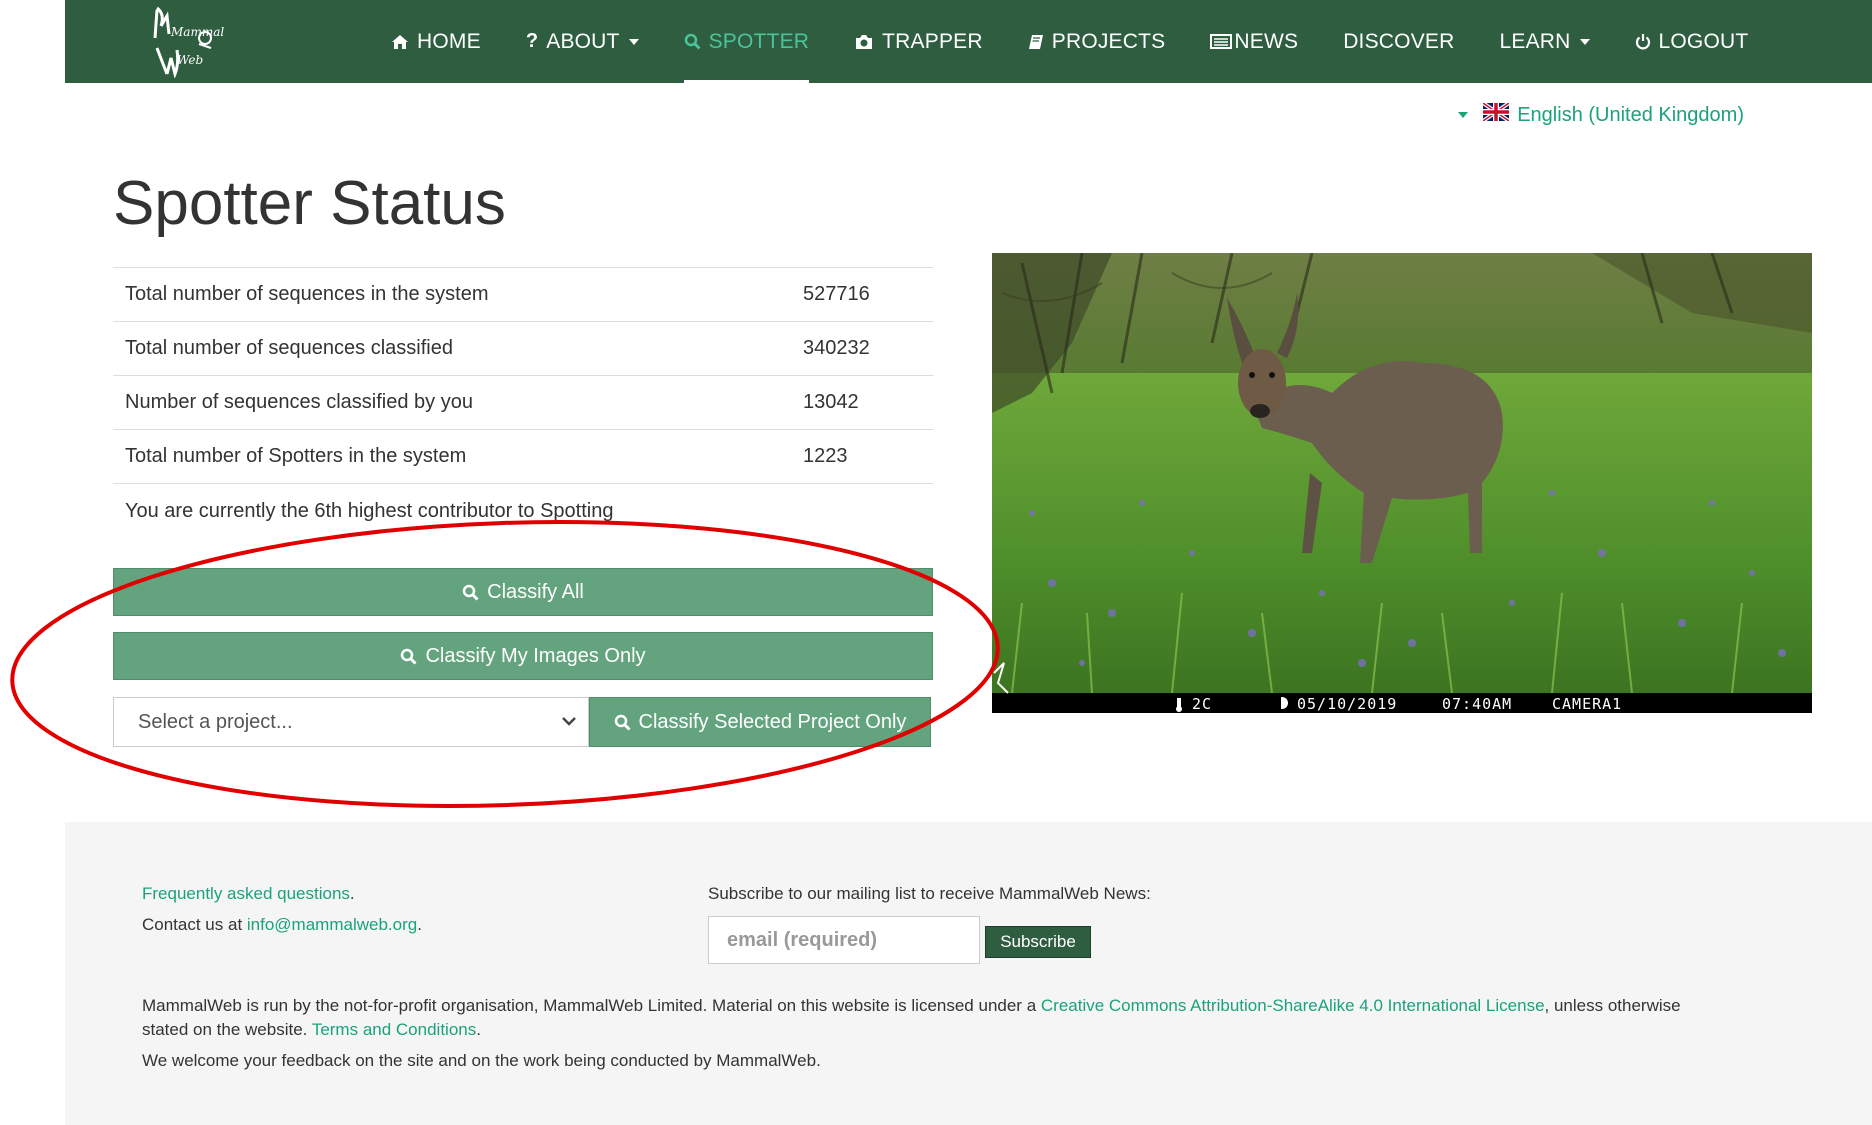 The width and height of the screenshot is (1872, 1125). Describe the element at coordinates (864, 42) in the screenshot. I see `camera-icon` at that location.